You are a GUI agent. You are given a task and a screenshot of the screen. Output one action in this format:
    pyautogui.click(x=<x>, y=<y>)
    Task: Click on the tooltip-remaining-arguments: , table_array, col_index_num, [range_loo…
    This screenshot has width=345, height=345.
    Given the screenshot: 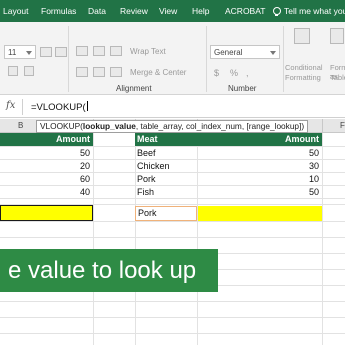 What is the action you would take?
    pyautogui.click(x=220, y=126)
    